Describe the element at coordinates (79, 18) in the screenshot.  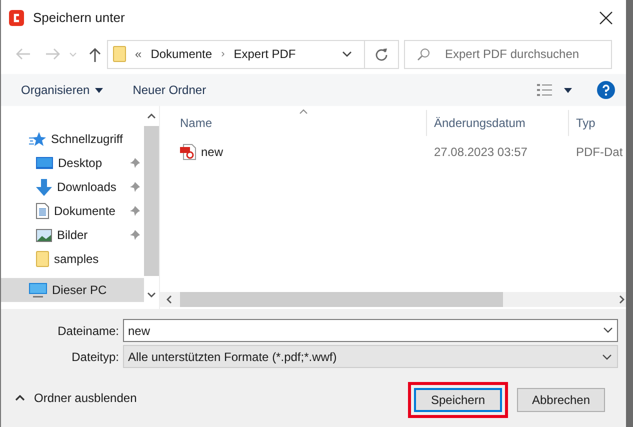
I see `window-title: Speichern unter` at that location.